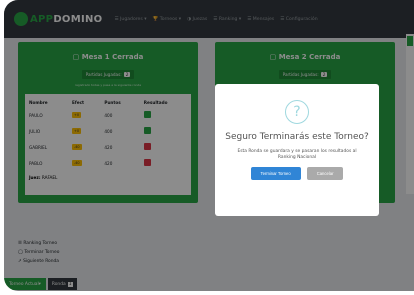  I want to click on cancel-button: Cancelar, so click(325, 173).